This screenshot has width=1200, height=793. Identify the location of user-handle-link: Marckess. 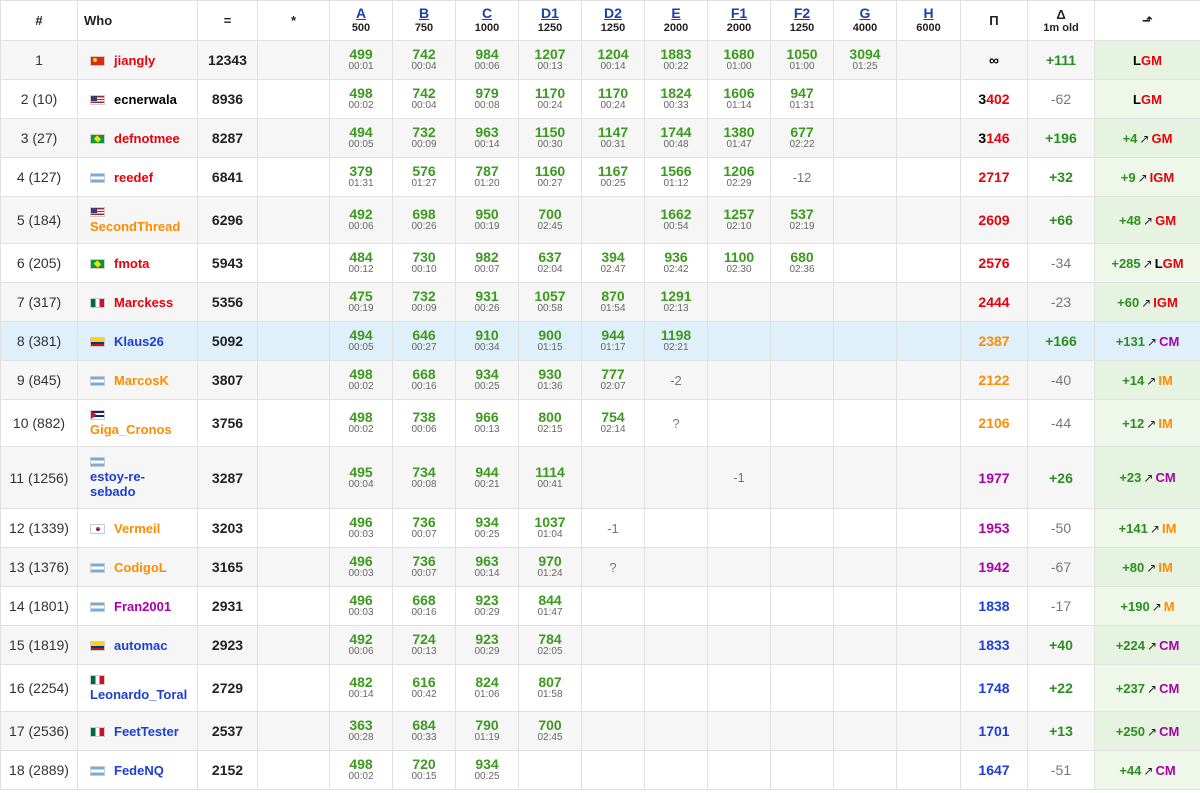
(143, 302).